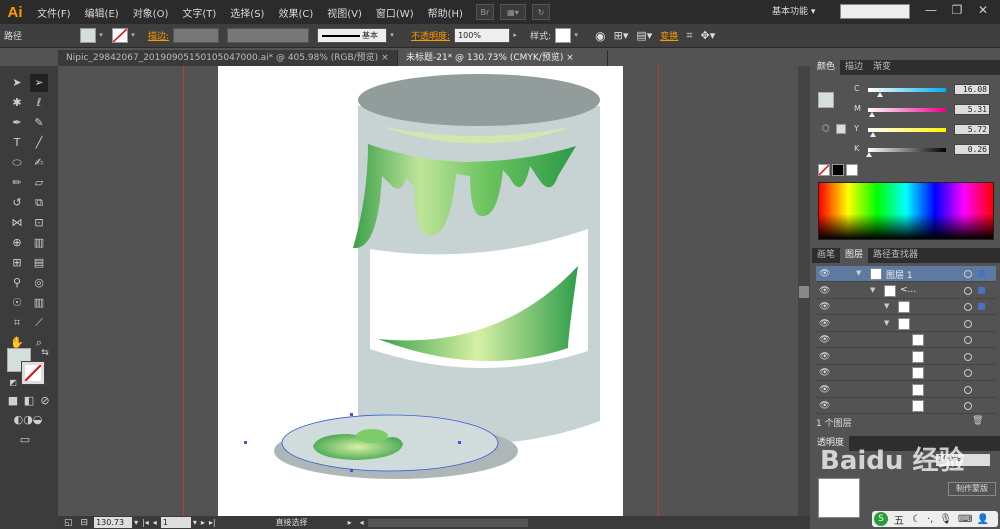 The image size is (1000, 529). What do you see at coordinates (199, 12) in the screenshot?
I see `menu-type: 文字(T)` at bounding box center [199, 12].